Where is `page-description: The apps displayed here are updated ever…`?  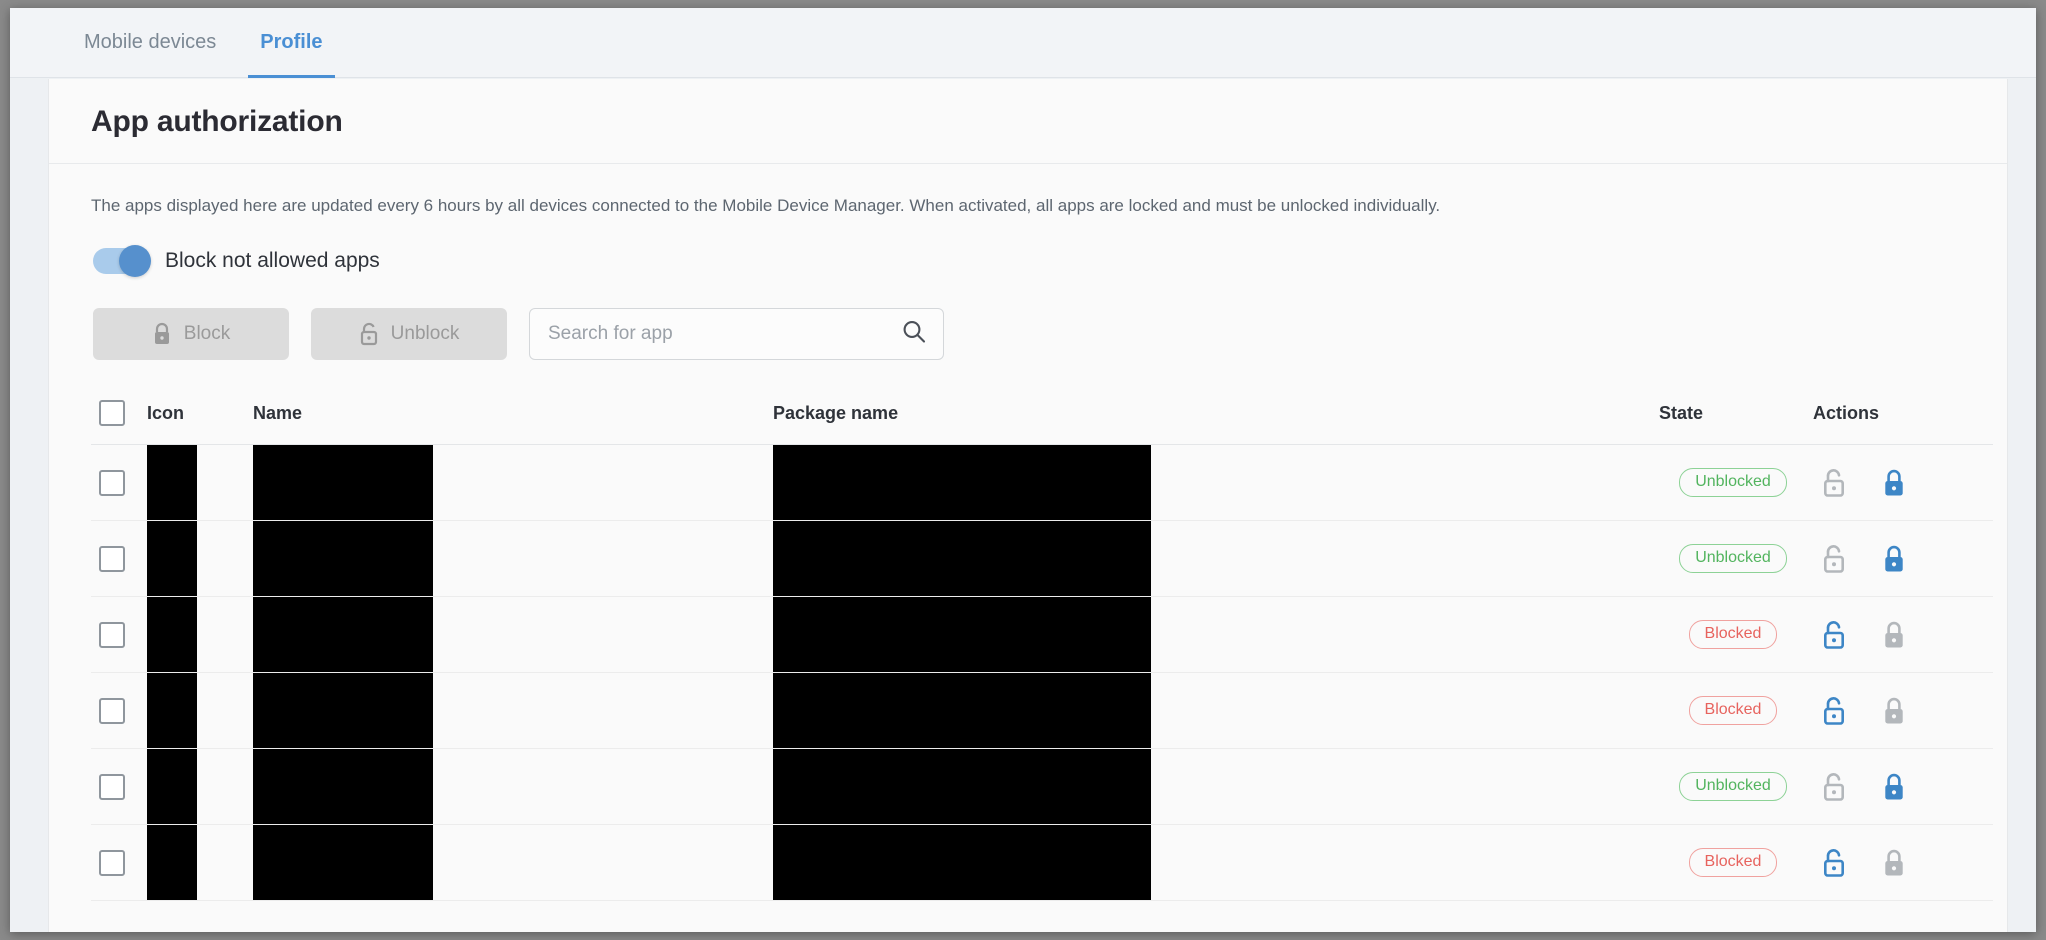 page-description: The apps displayed here are updated ever… is located at coordinates (766, 205).